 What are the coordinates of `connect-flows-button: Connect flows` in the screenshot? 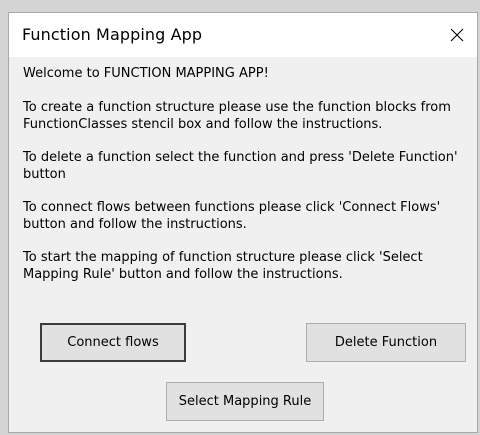 It's located at (113, 342).